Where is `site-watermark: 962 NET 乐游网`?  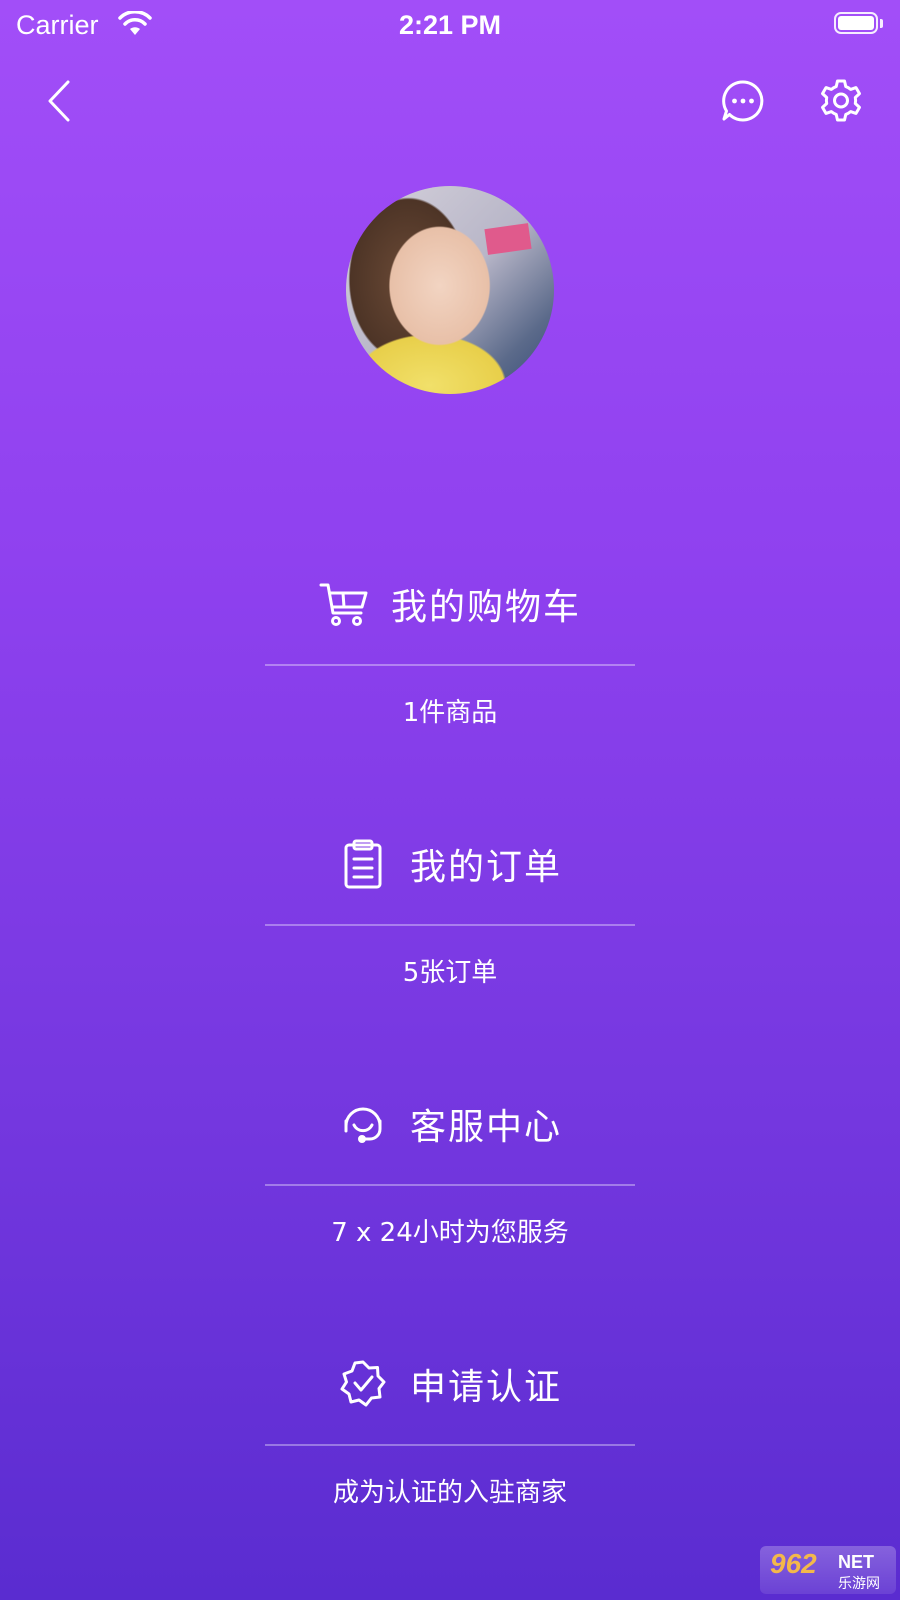 site-watermark: 962 NET 乐游网 is located at coordinates (828, 1570).